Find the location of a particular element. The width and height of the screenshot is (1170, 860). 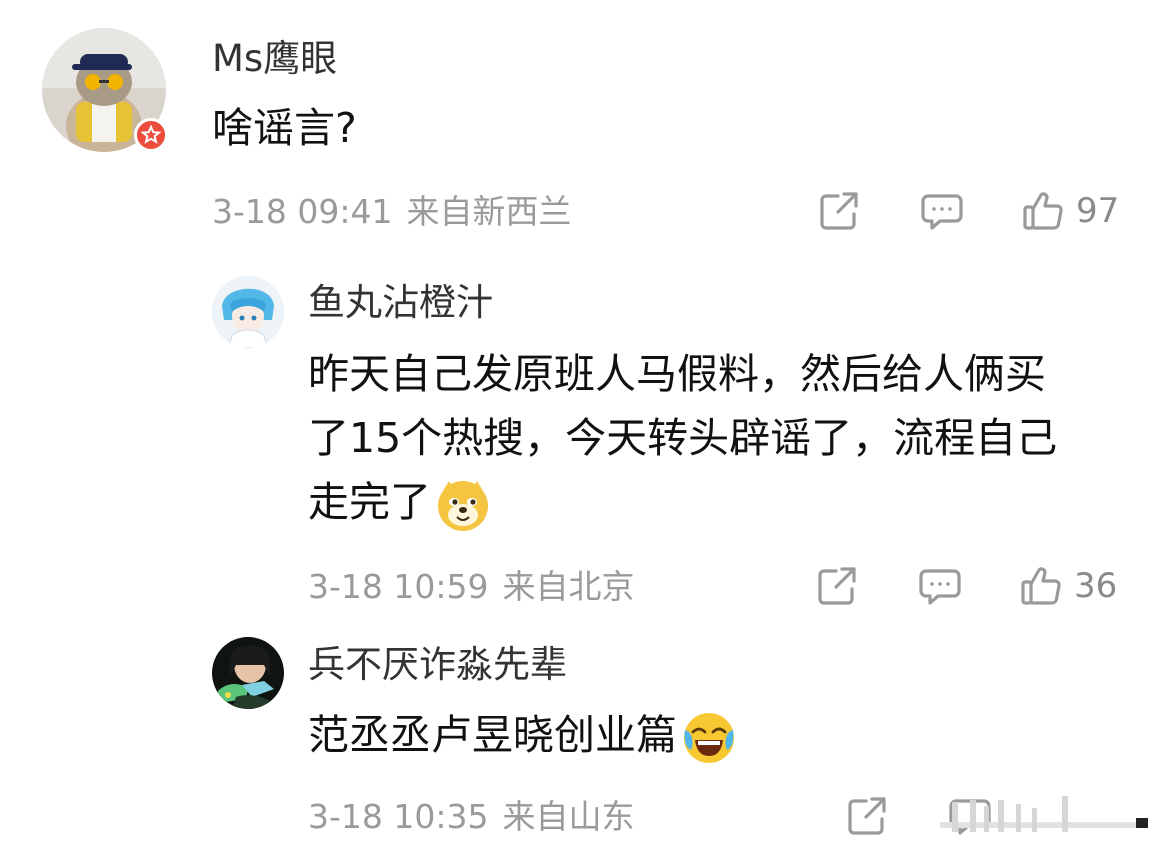

comment-line: 走完了 is located at coordinates (369, 502).